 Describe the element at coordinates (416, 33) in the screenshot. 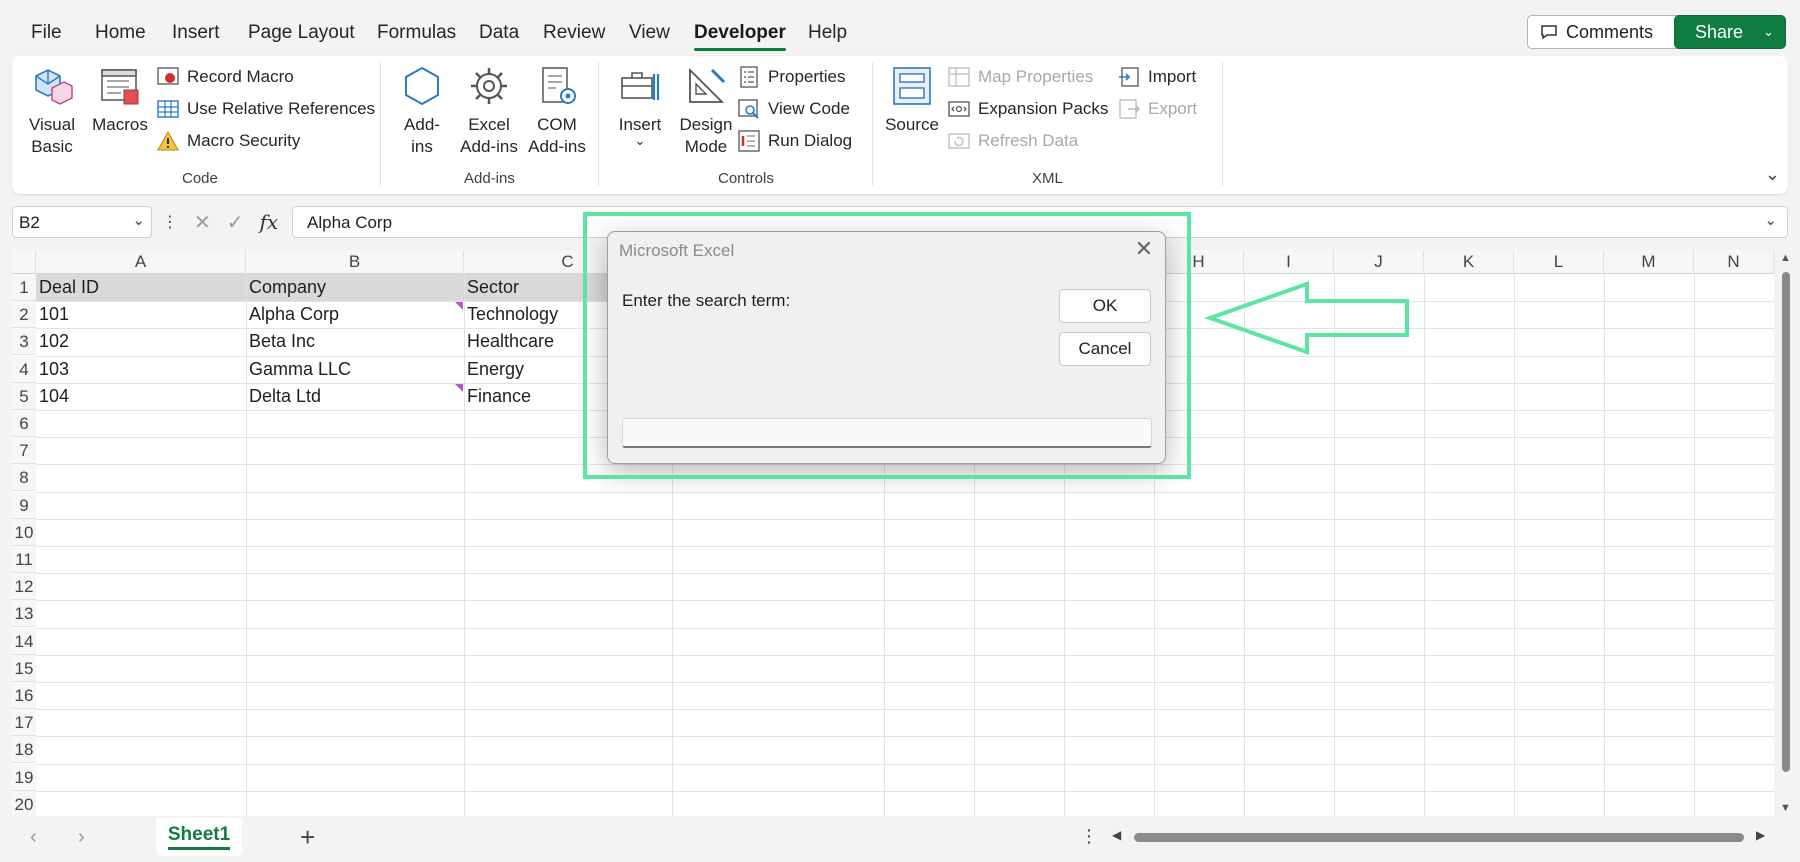

I see `menu-formulas: Formulas` at that location.